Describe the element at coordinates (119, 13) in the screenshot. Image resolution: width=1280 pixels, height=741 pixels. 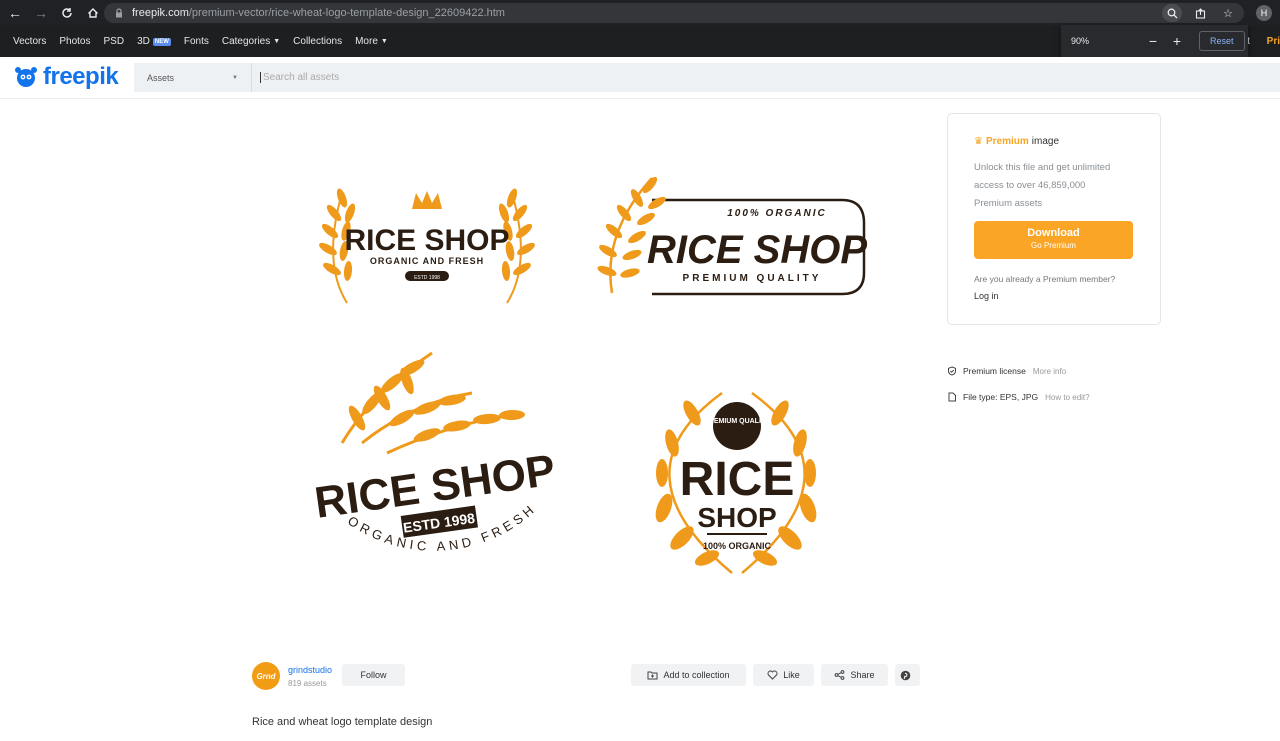
I see `lock-icon` at that location.